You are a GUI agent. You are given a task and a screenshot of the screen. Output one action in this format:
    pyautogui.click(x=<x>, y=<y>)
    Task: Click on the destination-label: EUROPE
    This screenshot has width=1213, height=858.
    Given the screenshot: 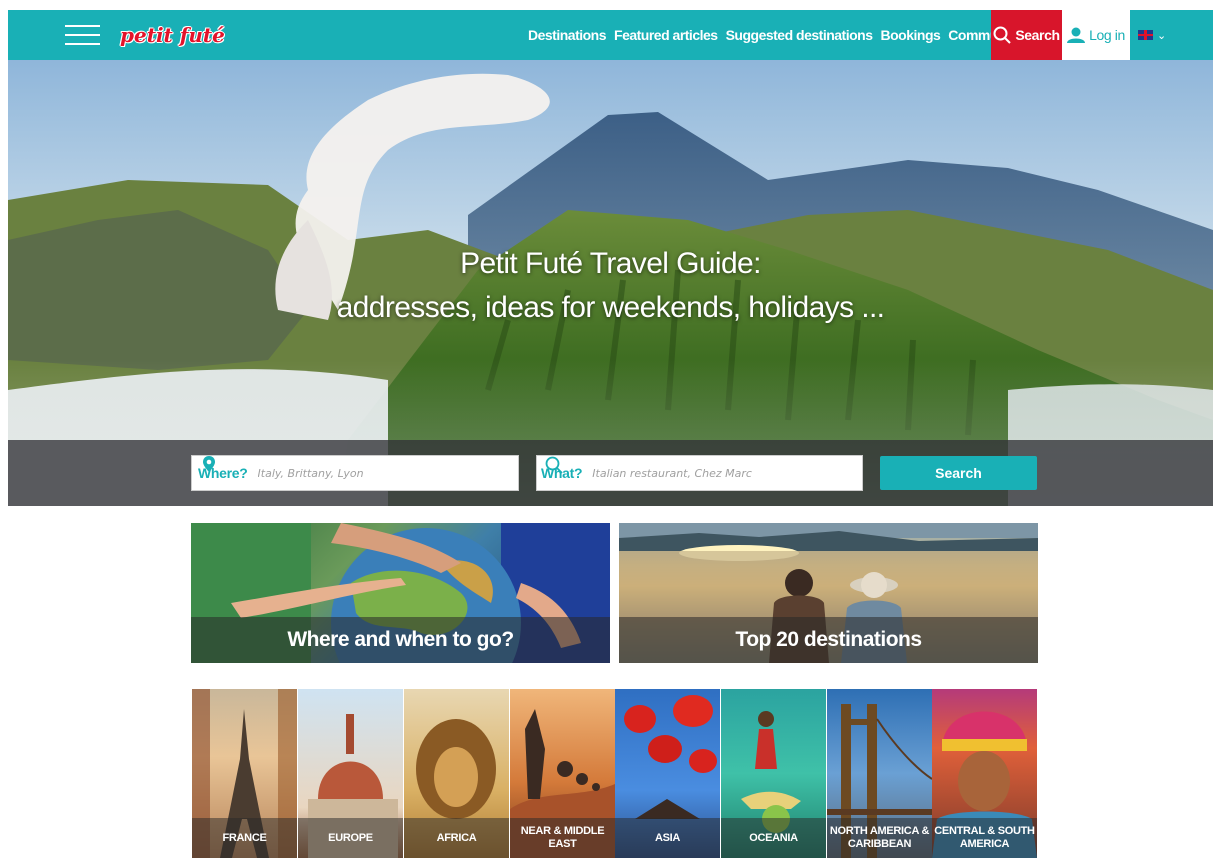 What is the action you would take?
    pyautogui.click(x=350, y=838)
    